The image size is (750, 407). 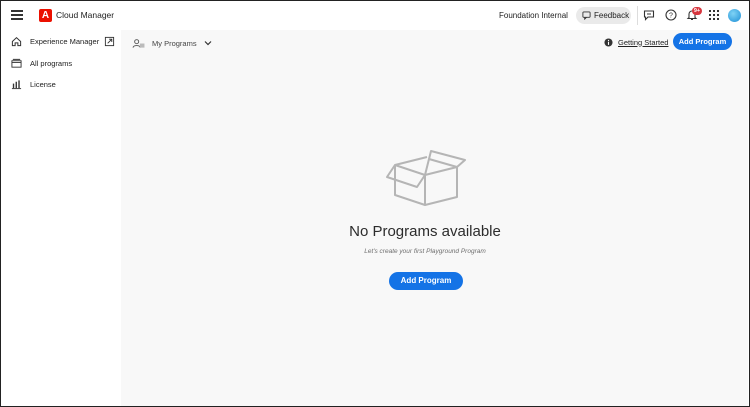 What do you see at coordinates (702, 41) in the screenshot?
I see `add-program-button: Add Program` at bounding box center [702, 41].